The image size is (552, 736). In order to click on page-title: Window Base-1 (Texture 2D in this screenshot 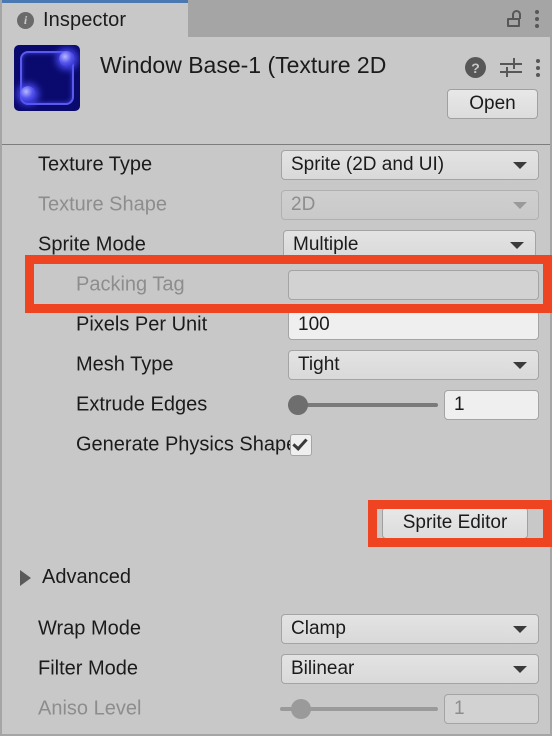, I will do `click(243, 65)`.